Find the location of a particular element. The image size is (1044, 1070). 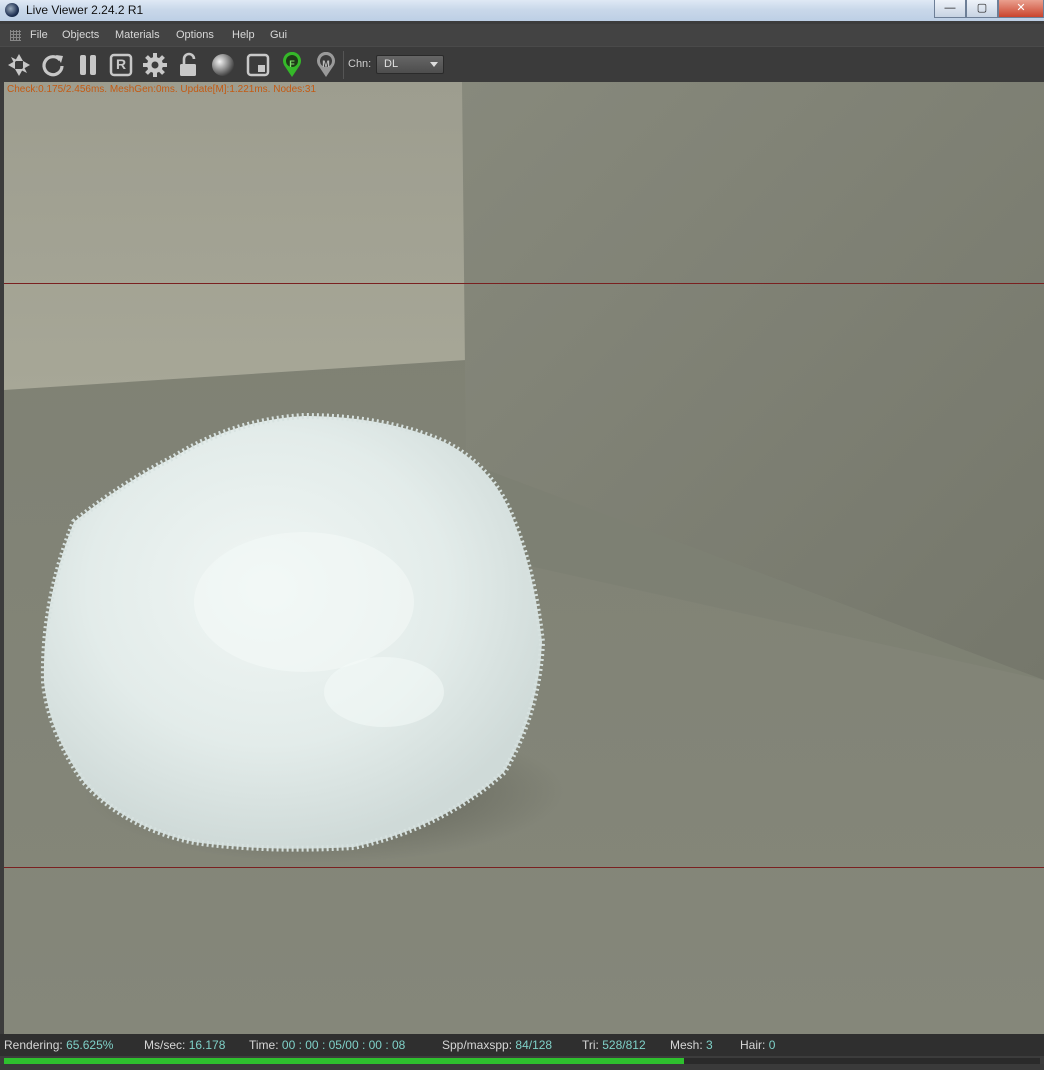

settings-button is located at coordinates (155, 65).